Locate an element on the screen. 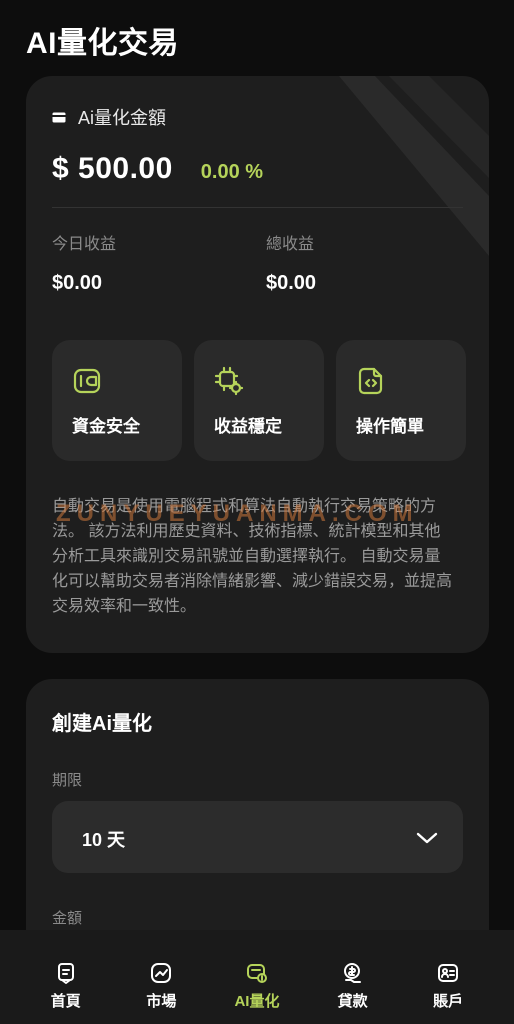  tab-label: AI量化 is located at coordinates (257, 1001).